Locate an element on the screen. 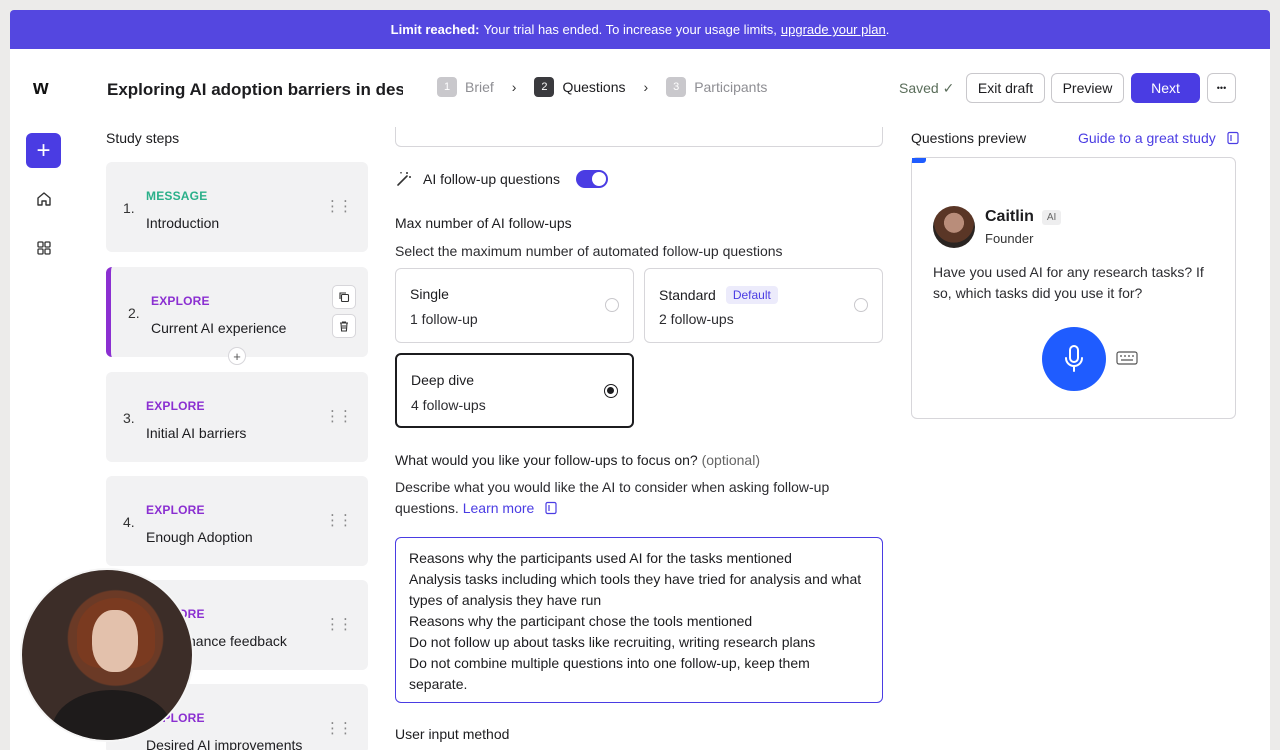  previous-field-bottom is located at coordinates (639, 137).